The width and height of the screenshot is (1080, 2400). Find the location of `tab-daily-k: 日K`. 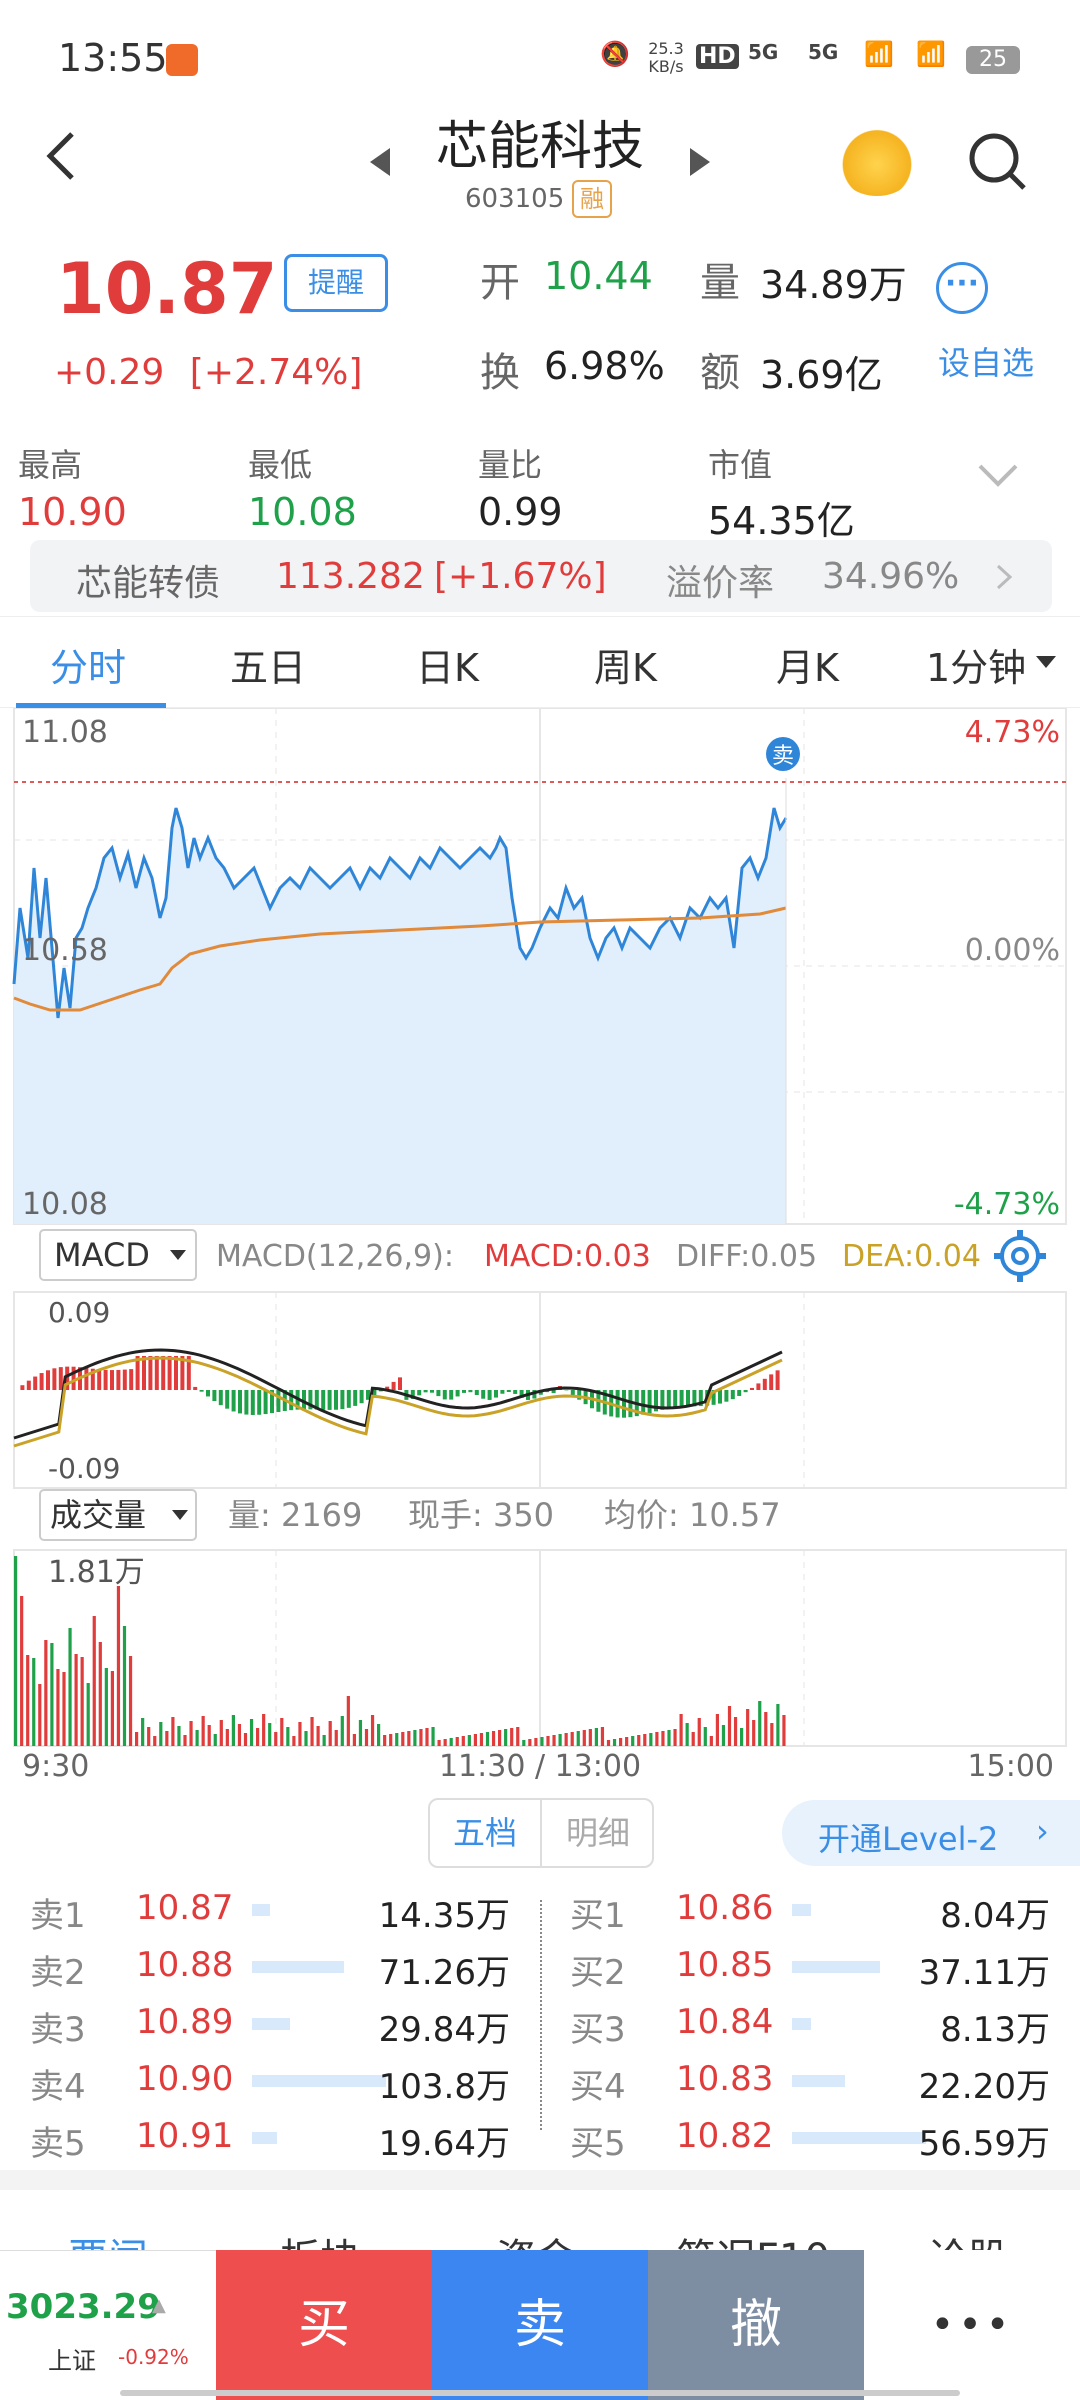

tab-daily-k: 日K is located at coordinates (447, 664).